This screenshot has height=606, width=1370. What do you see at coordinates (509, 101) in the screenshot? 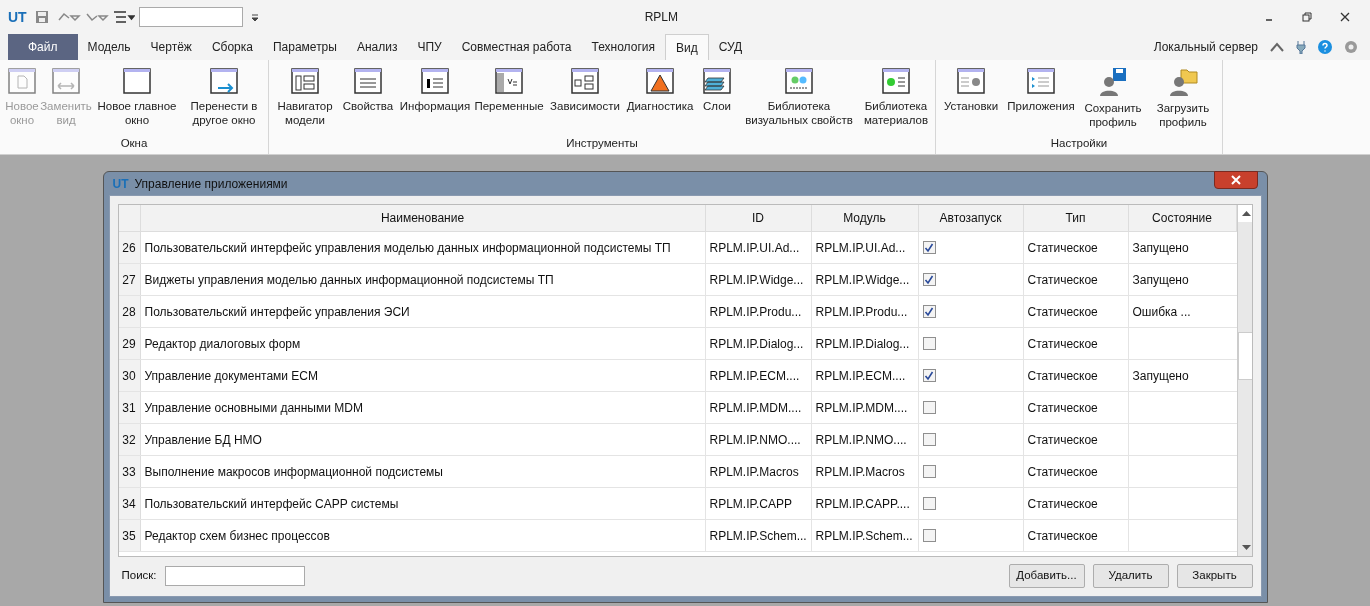
I see `ribbon-button: Переменные` at bounding box center [509, 101].